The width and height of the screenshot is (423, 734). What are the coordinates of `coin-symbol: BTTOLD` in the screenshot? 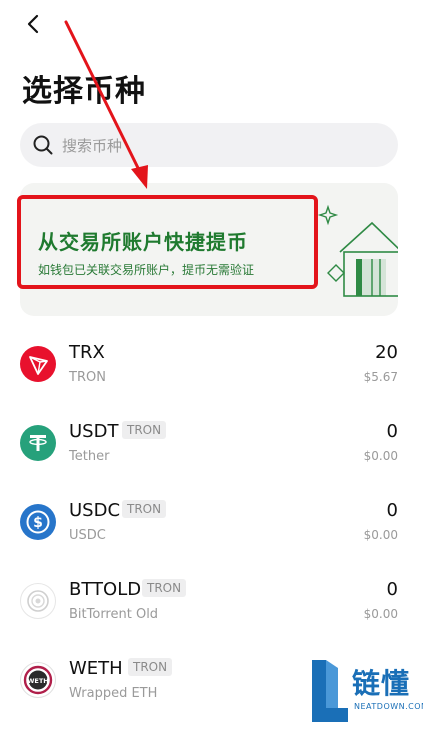 It's located at (105, 589).